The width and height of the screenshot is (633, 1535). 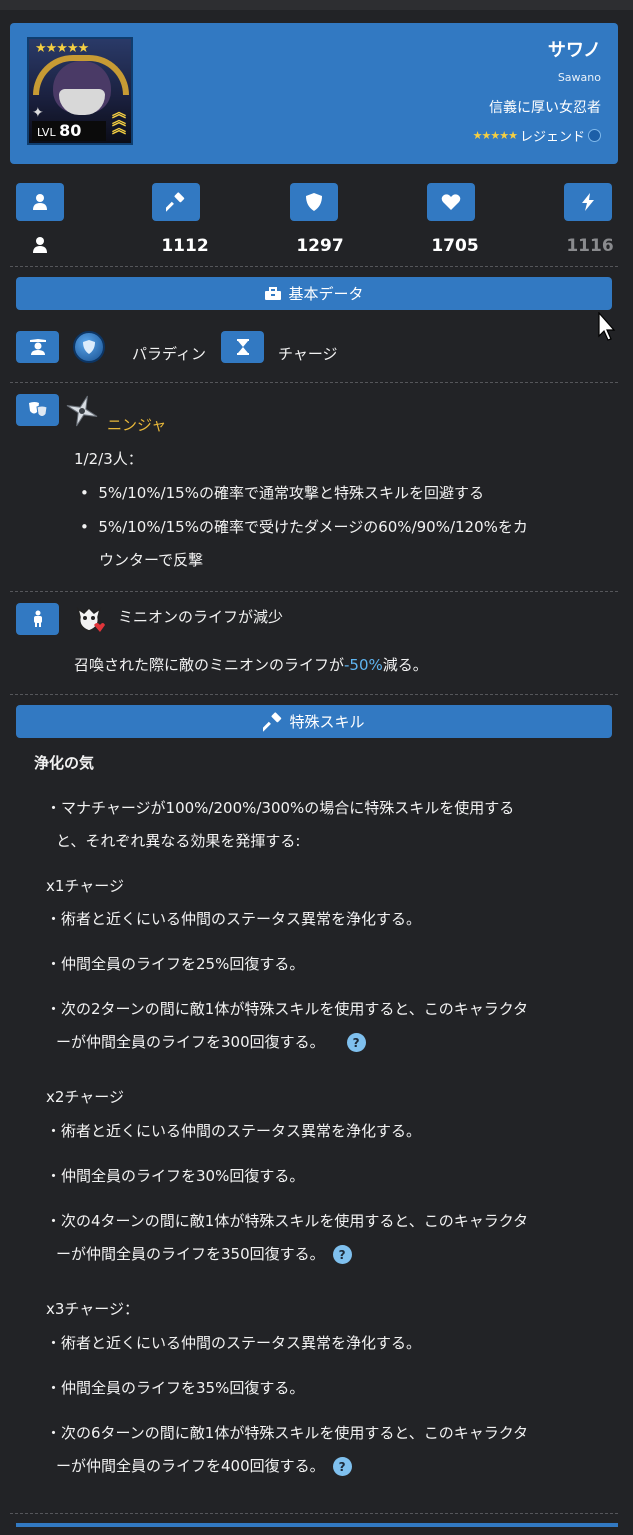 I want to click on minion-debuff-icon, so click(x=89, y=620).